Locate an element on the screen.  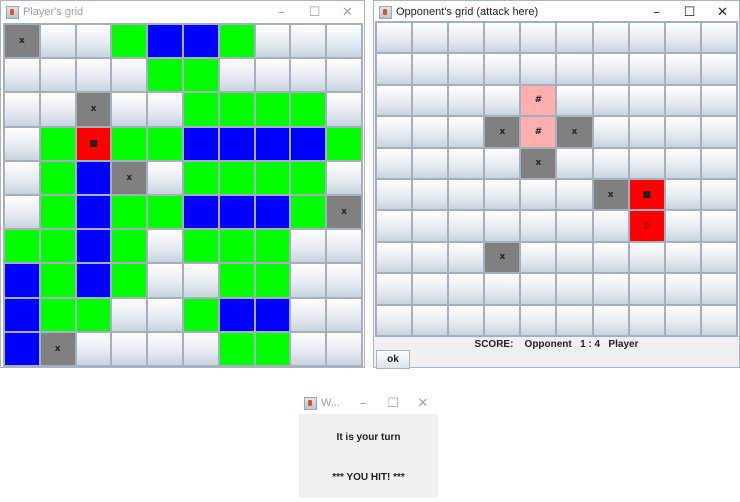
ok-button: ok is located at coordinates (393, 359).